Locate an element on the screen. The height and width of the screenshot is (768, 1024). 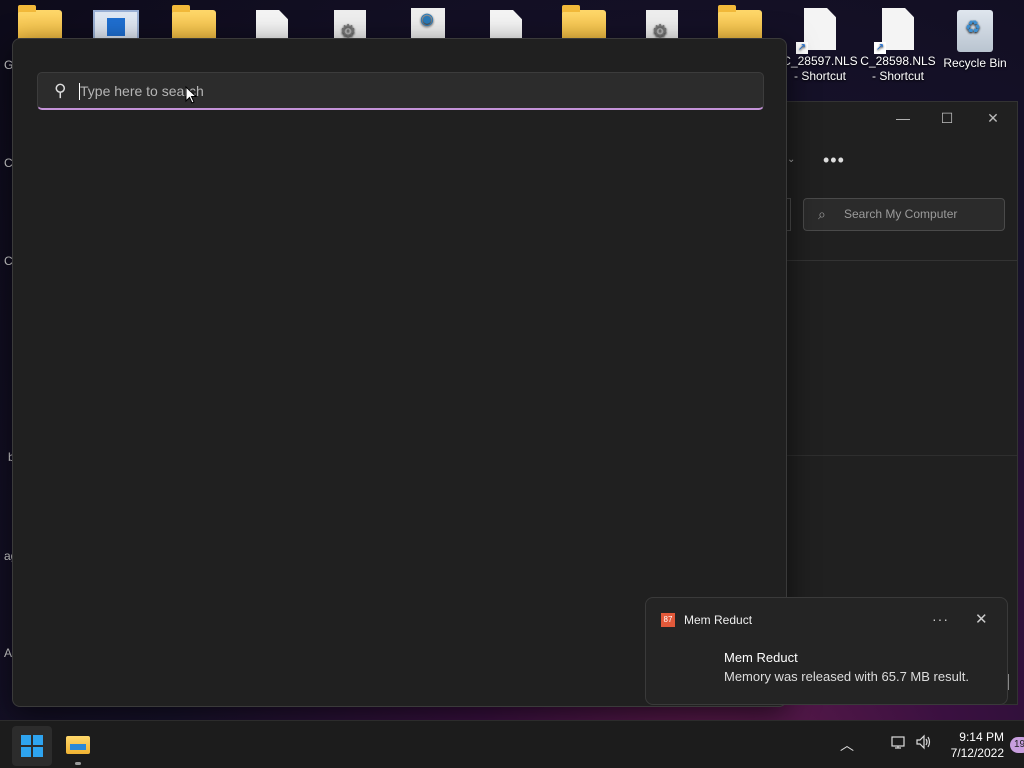
notification-count-badge: 19 is located at coordinates (1017, 745).